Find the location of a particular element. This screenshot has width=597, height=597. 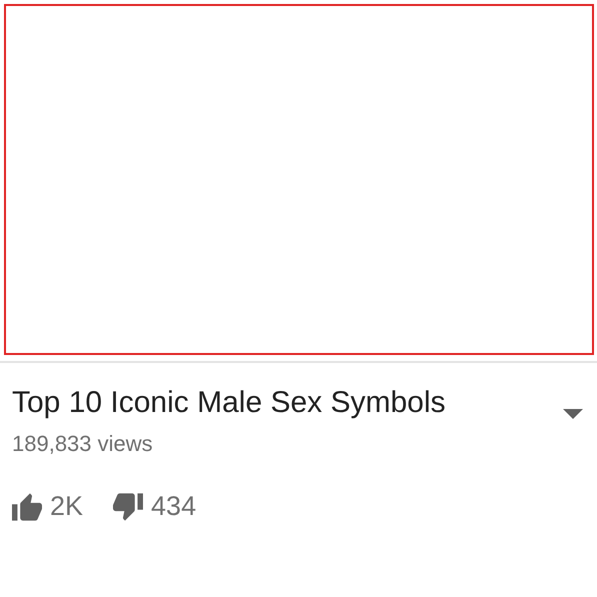

video-title: Top 10 Iconic Male Sex Symbols is located at coordinates (229, 403).